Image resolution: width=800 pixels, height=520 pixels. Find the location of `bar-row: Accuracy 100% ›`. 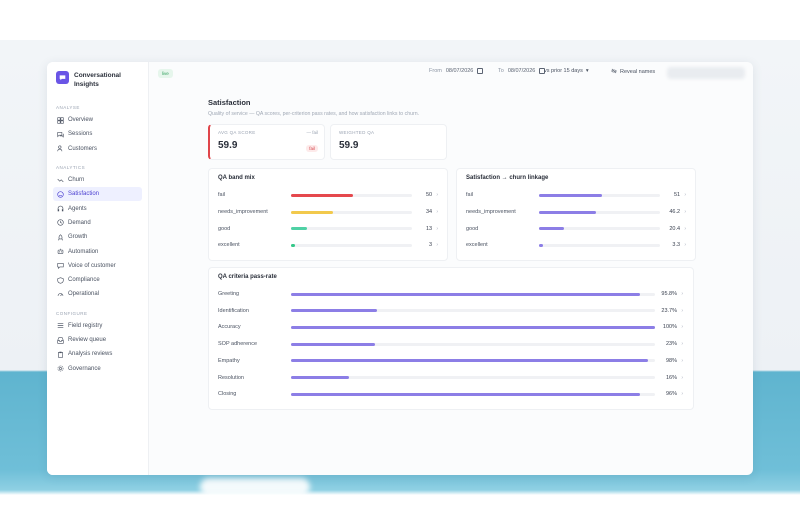

bar-row: Accuracy 100% › is located at coordinates (451, 327).